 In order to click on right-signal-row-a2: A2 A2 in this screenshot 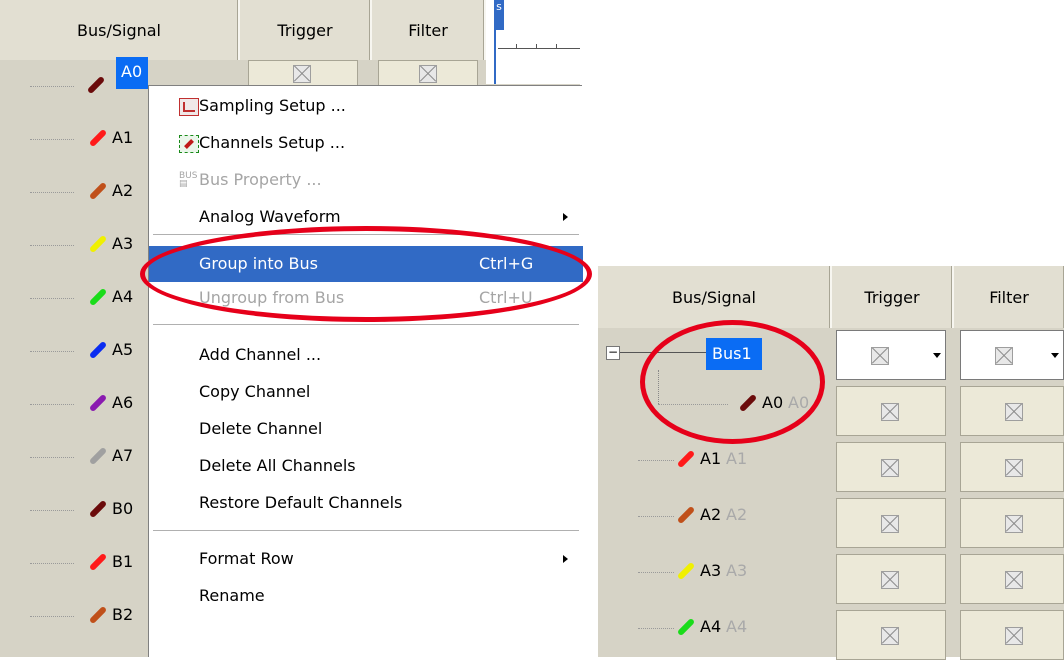, I will do `click(714, 518)`.